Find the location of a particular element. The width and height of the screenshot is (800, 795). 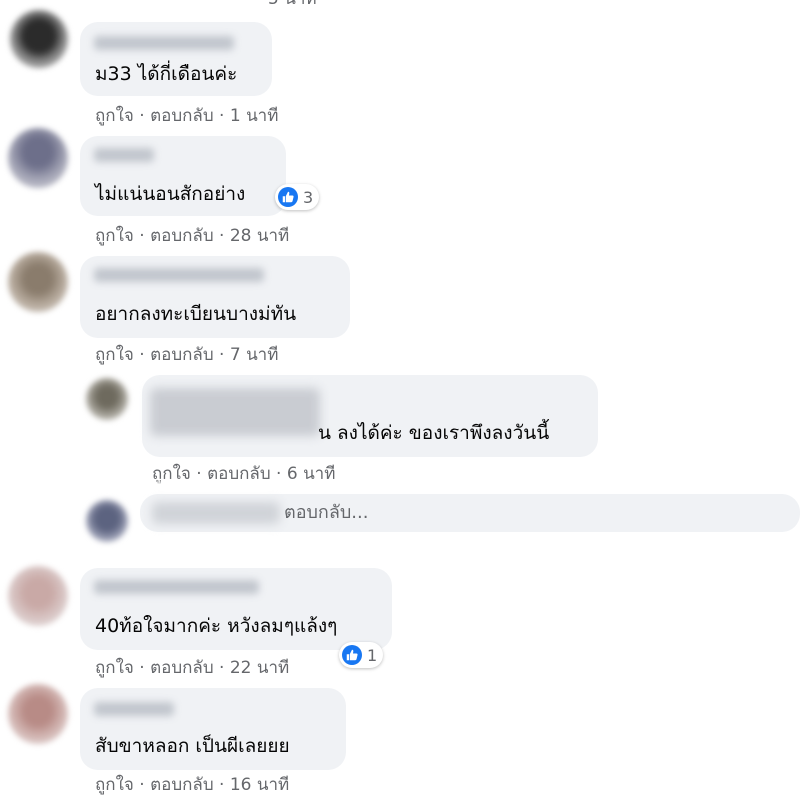

previous-comment-time: 5 นาที is located at coordinates (292, 4).